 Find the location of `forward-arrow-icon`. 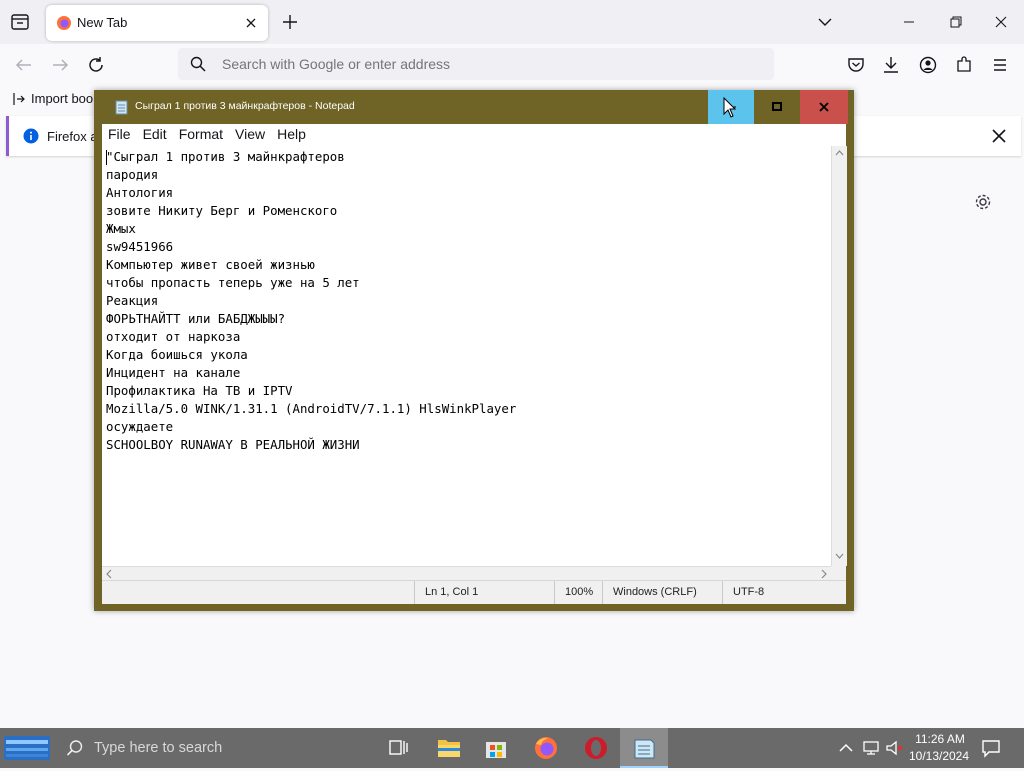

forward-arrow-icon is located at coordinates (60, 65).